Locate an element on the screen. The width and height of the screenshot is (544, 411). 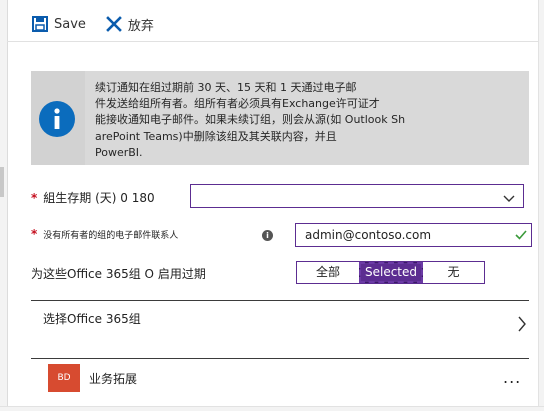
info-tooltip-icon: i is located at coordinates (267, 235).